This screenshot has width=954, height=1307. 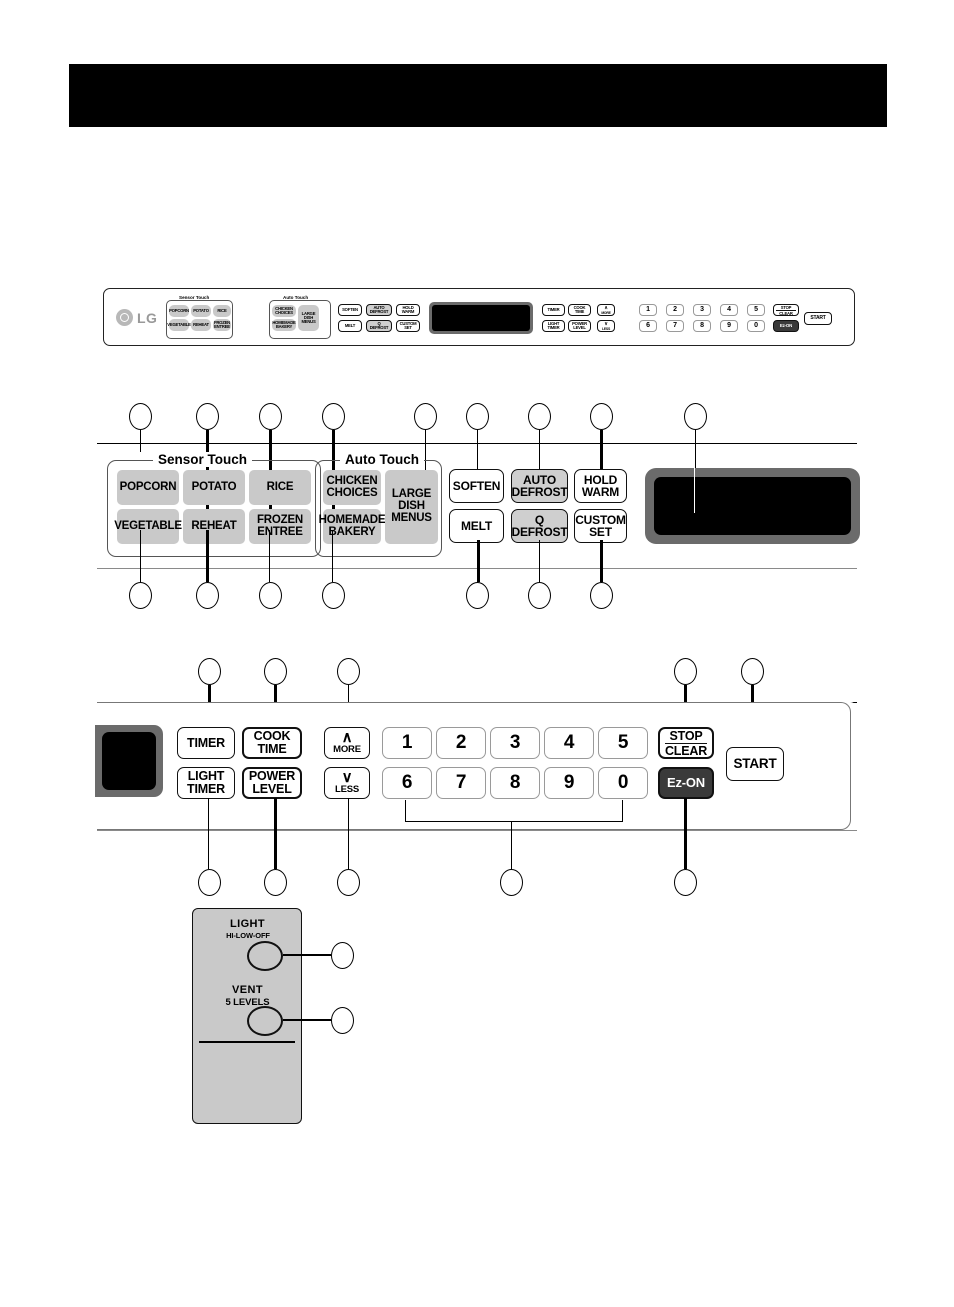 I want to click on key-timer: TIMER, so click(x=206, y=743).